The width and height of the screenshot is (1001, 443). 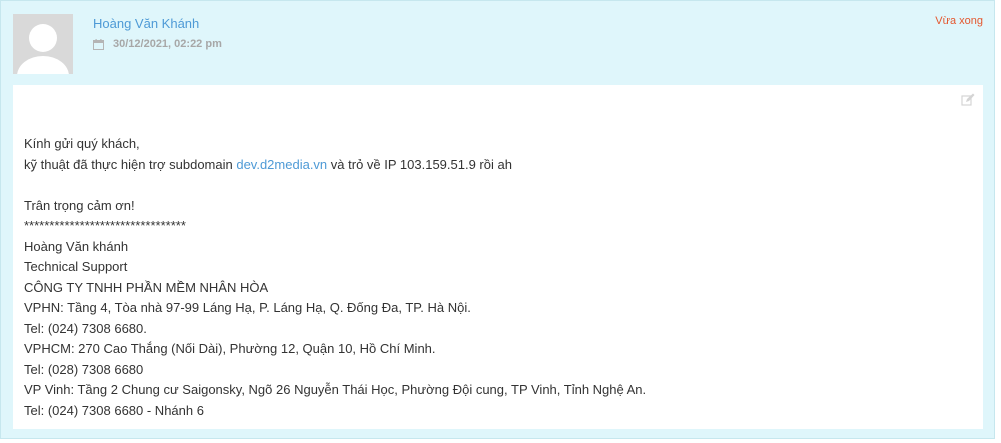 What do you see at coordinates (76, 246) in the screenshot?
I see `signature-name: Hoàng Văn khánh` at bounding box center [76, 246].